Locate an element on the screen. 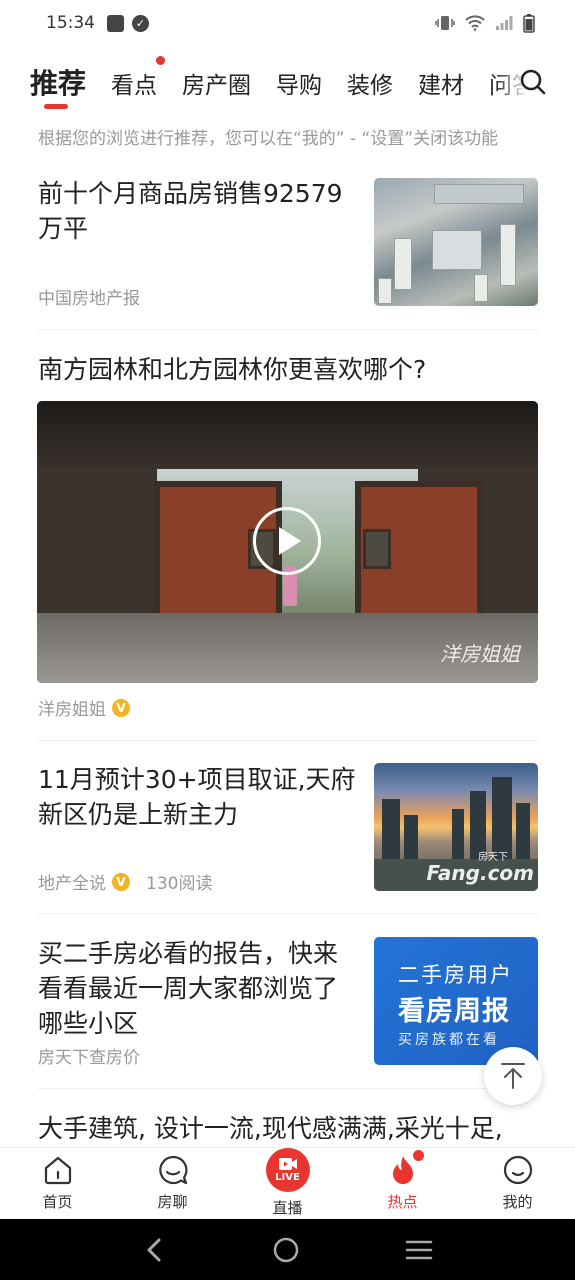  tab-materials: 建材 is located at coordinates (441, 78).